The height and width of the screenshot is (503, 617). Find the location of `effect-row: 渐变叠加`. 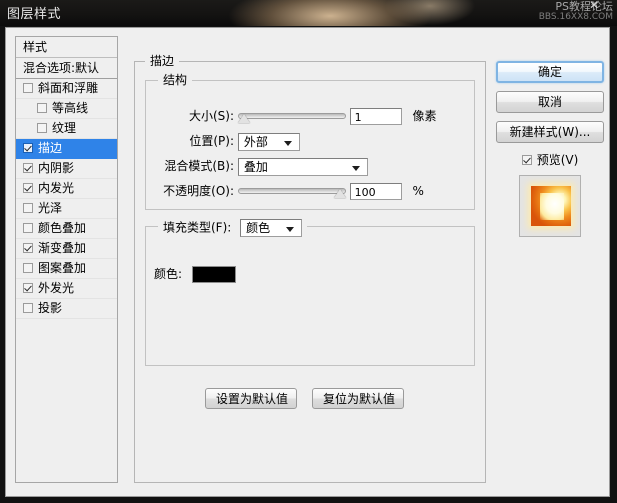

effect-row: 渐变叠加 is located at coordinates (66, 249).